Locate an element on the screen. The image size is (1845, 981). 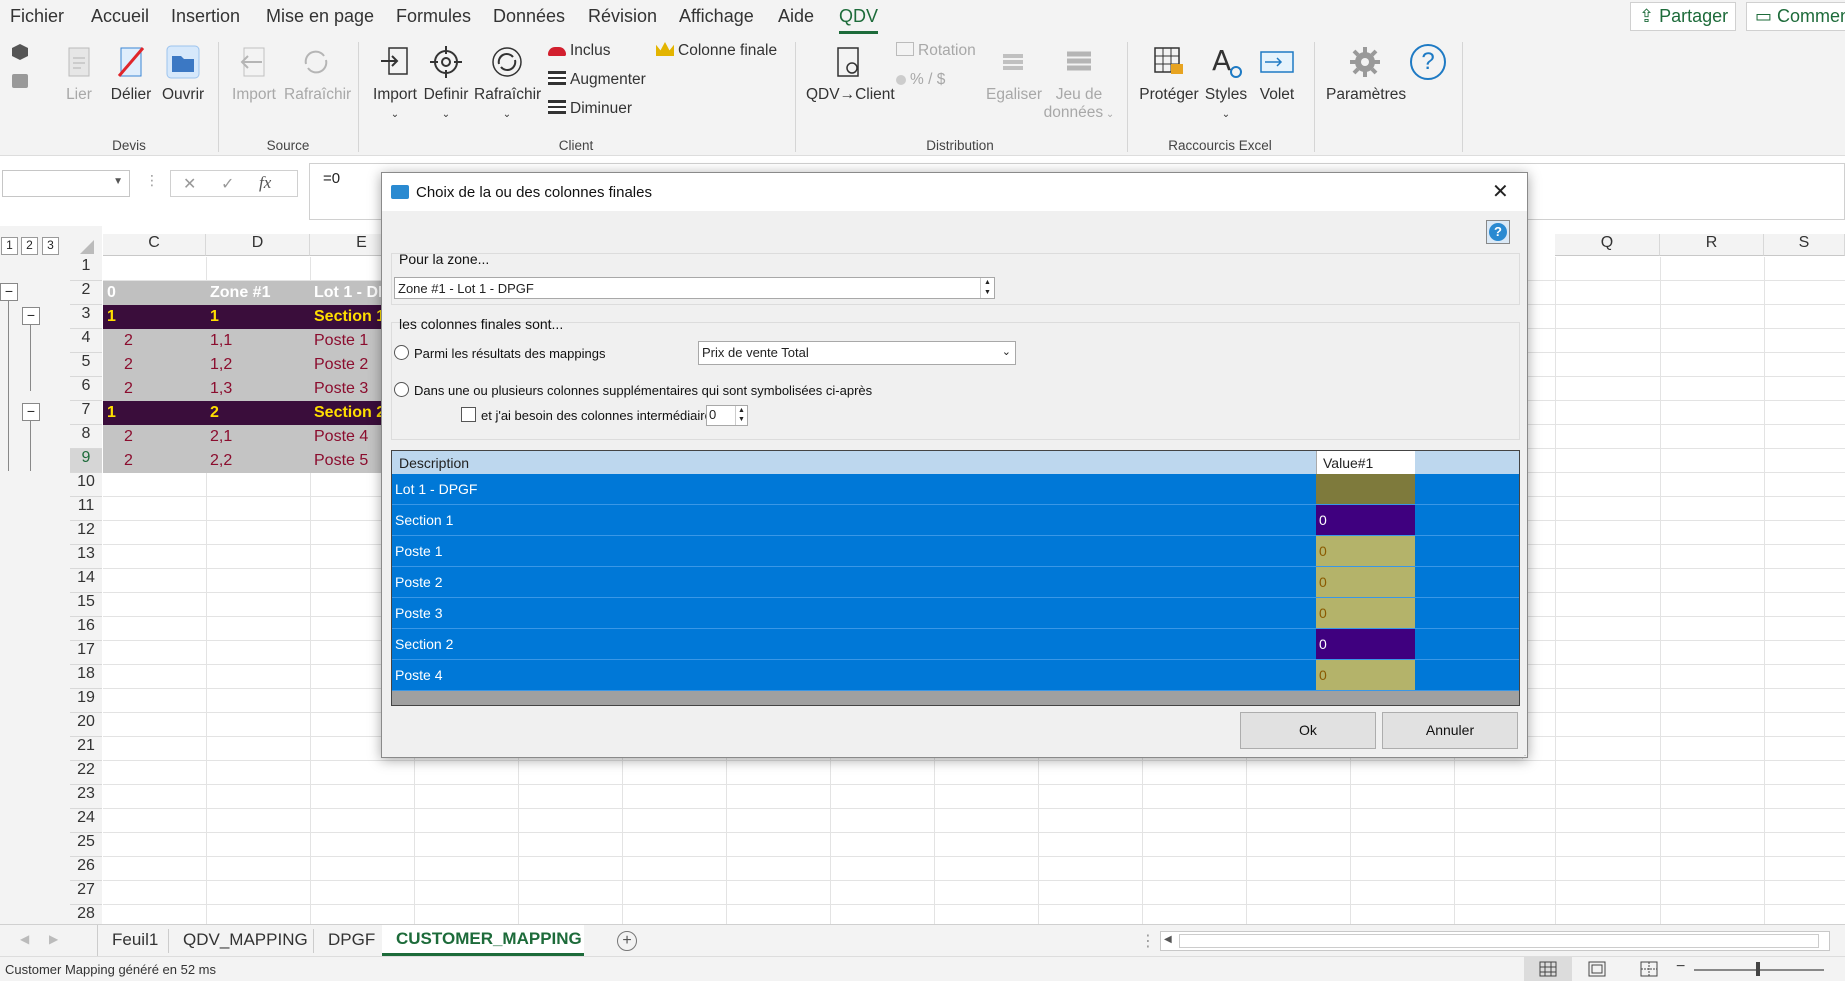
row-header: 21 is located at coordinates (86, 749).